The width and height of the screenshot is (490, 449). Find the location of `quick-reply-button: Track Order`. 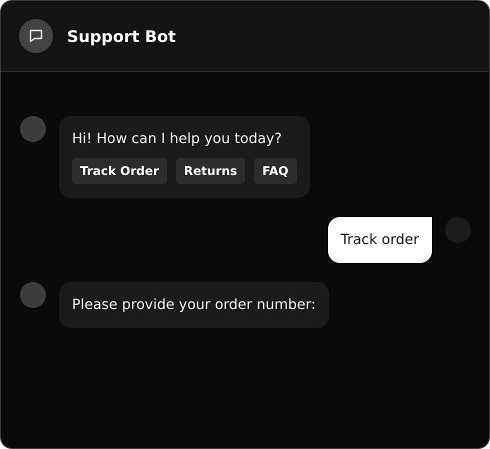

quick-reply-button: Track Order is located at coordinates (119, 171).